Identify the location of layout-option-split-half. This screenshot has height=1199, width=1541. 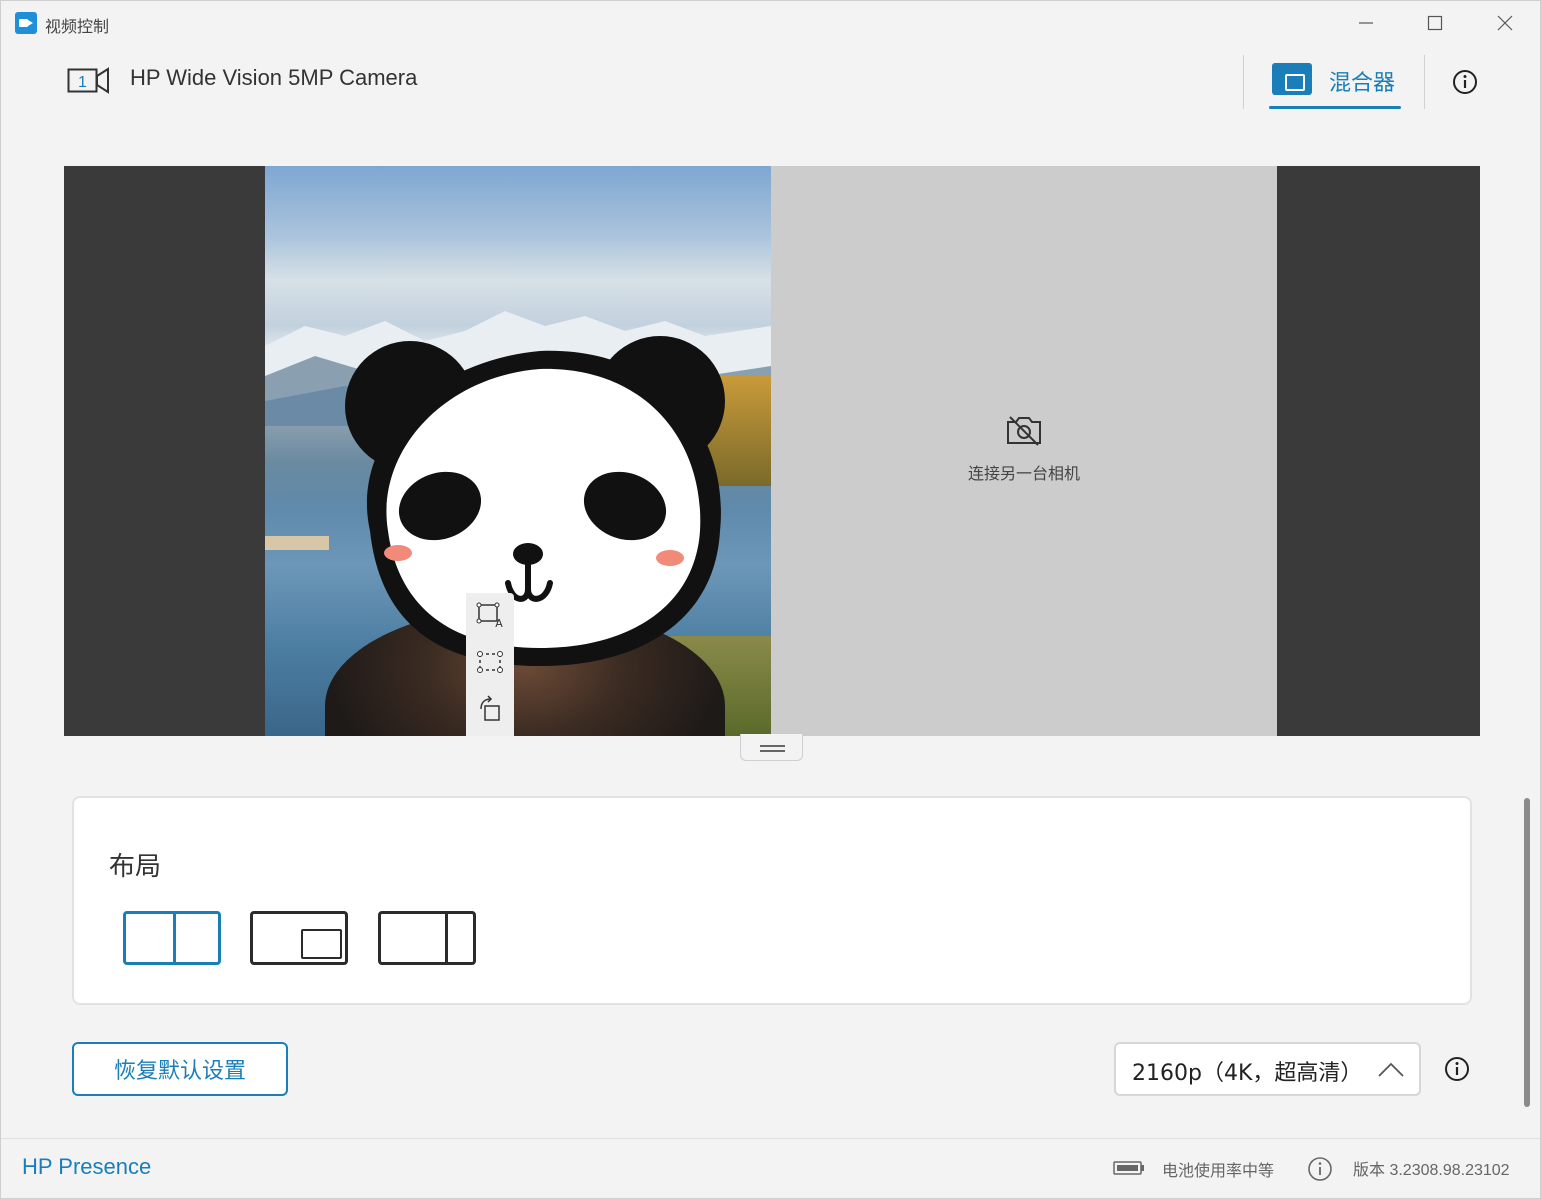
(172, 938).